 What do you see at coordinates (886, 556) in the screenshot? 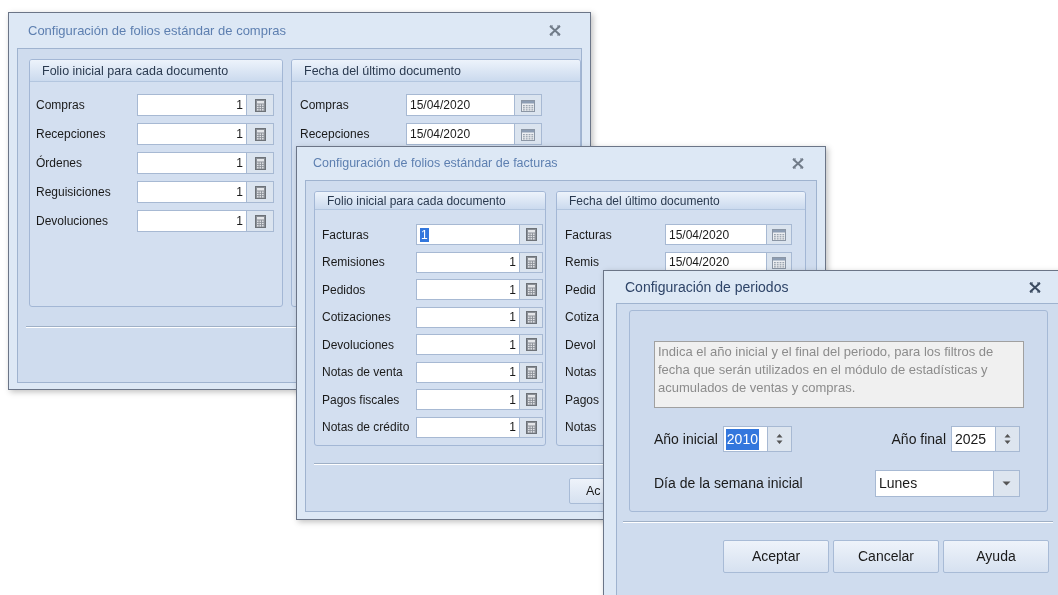
I see `cancel-button: Cancelar` at bounding box center [886, 556].